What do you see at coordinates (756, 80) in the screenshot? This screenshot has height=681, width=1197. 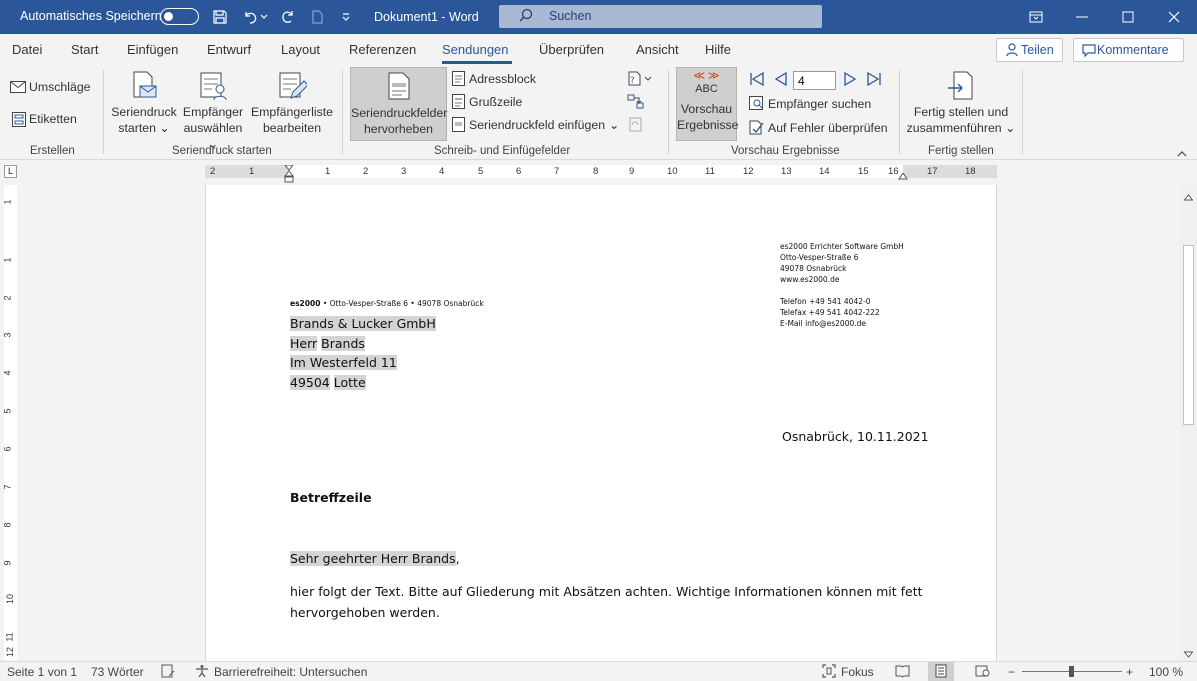 I see `first-record-icon` at bounding box center [756, 80].